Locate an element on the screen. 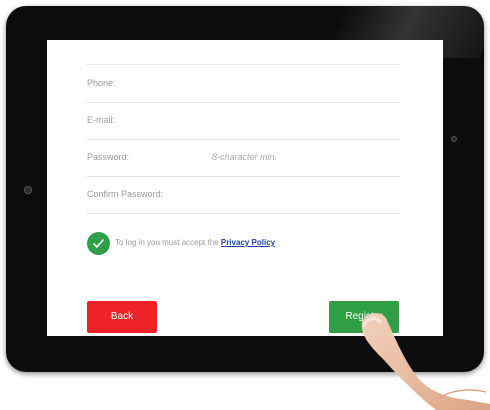  password-field: Password: 8-character min. is located at coordinates (243, 158).